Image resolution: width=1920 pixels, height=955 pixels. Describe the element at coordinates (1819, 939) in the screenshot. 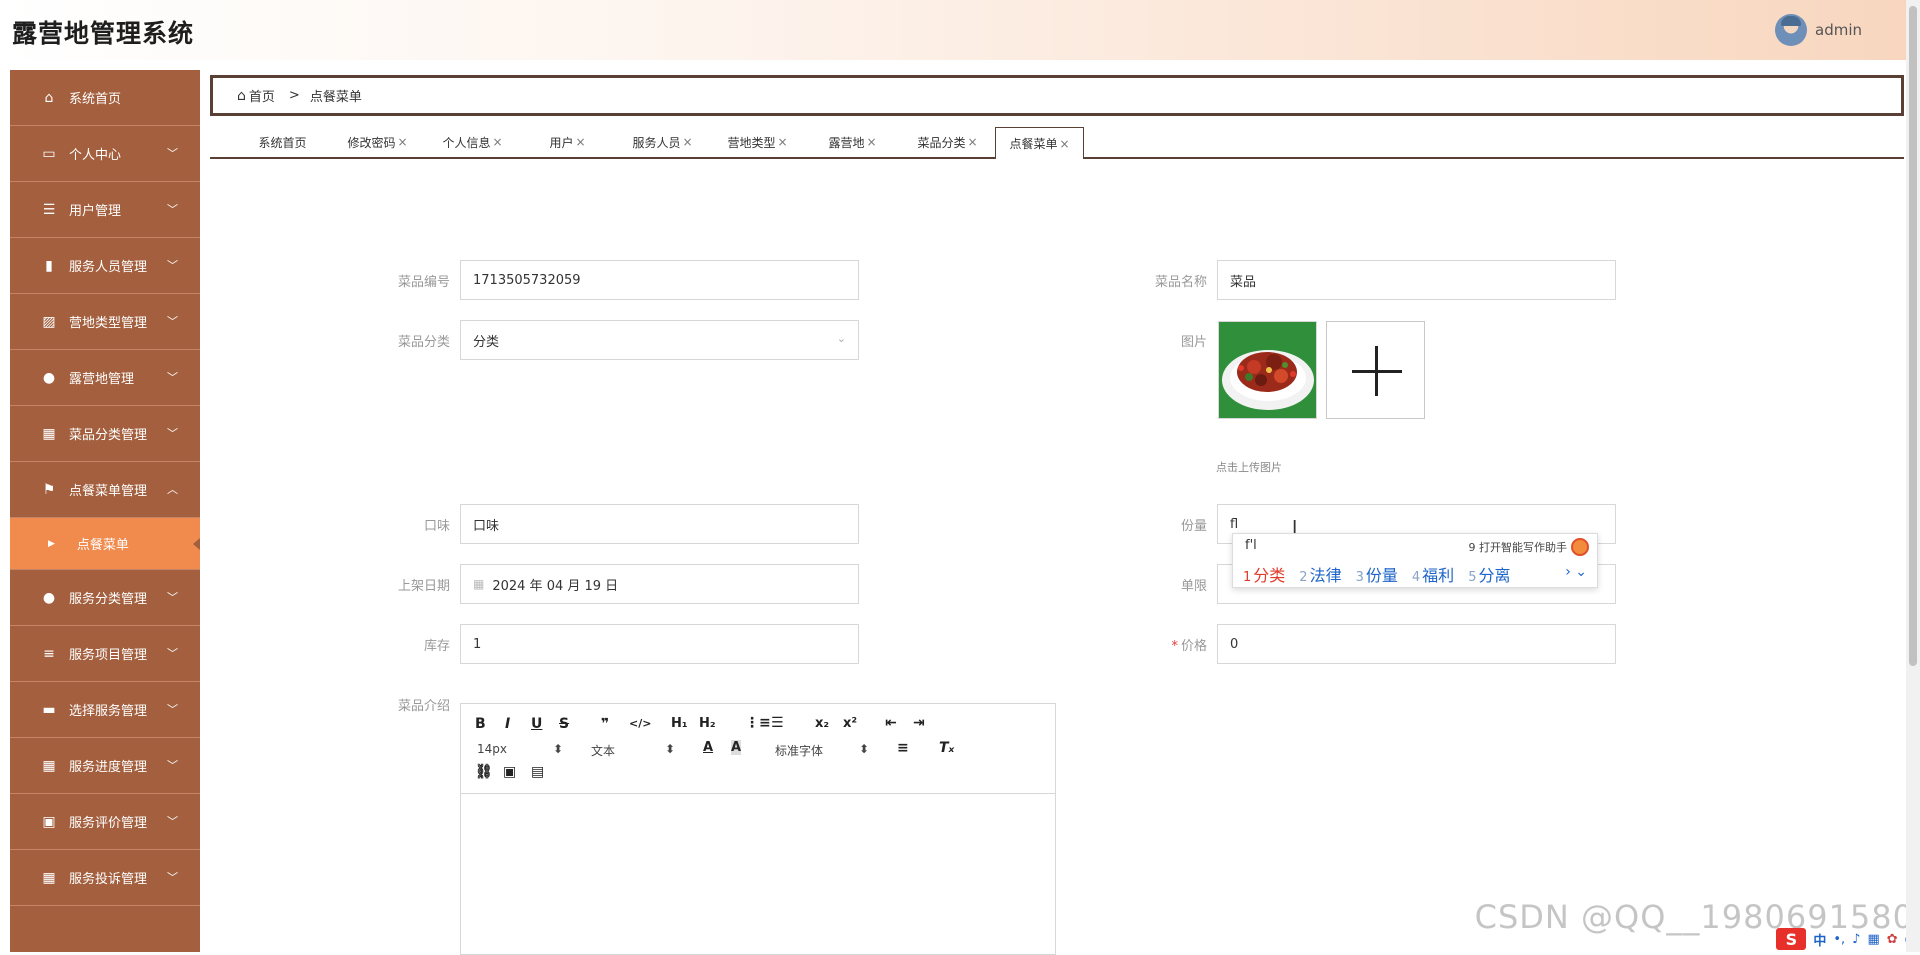

I see `lang-indicator: 中` at that location.